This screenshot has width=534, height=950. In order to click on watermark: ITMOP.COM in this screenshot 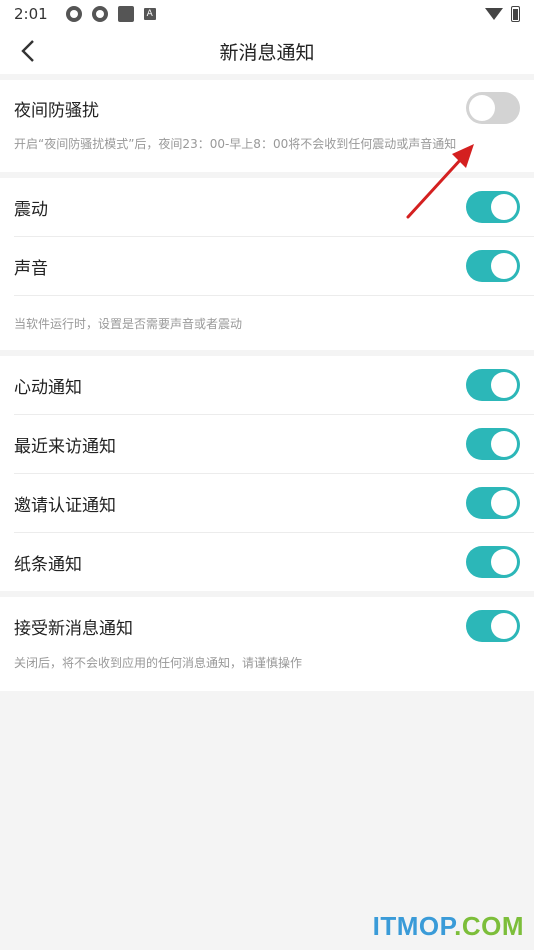, I will do `click(448, 926)`.